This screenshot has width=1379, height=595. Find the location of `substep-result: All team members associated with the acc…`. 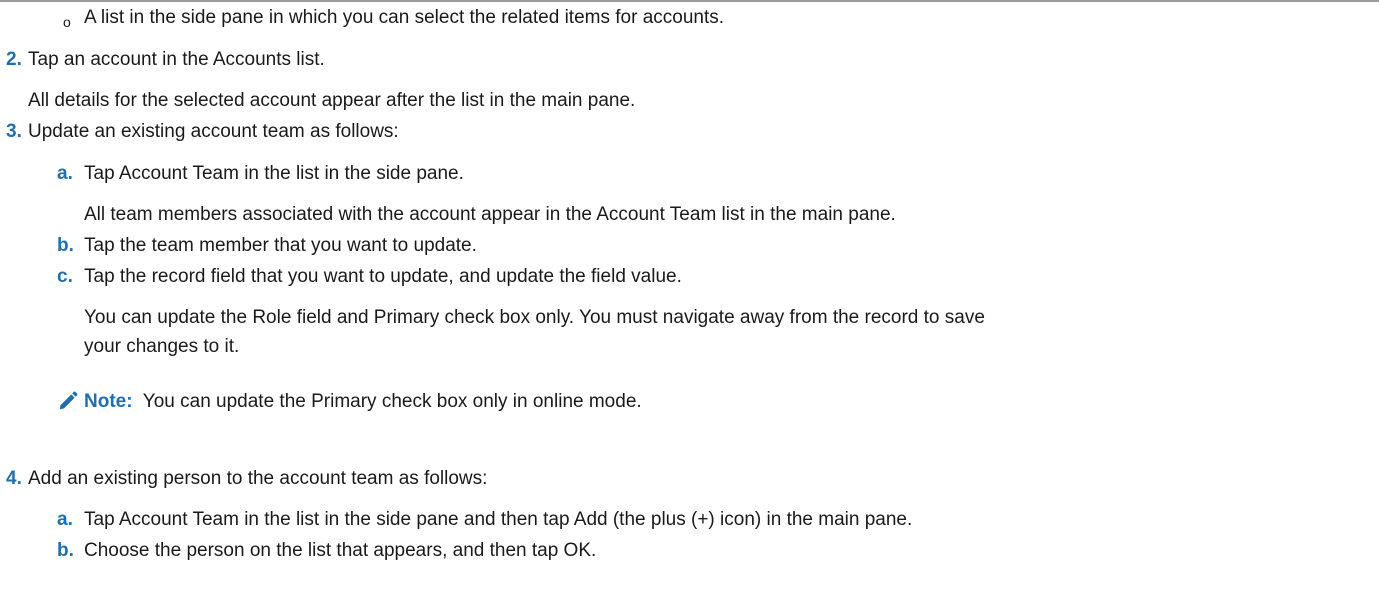

substep-result: All team members associated with the acc… is located at coordinates (490, 214).